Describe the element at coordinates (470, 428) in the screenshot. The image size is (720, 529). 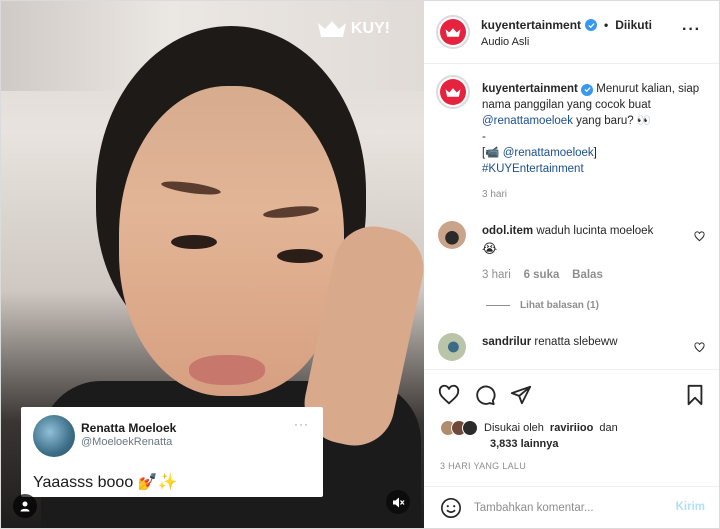
I see `liker-avatar` at that location.